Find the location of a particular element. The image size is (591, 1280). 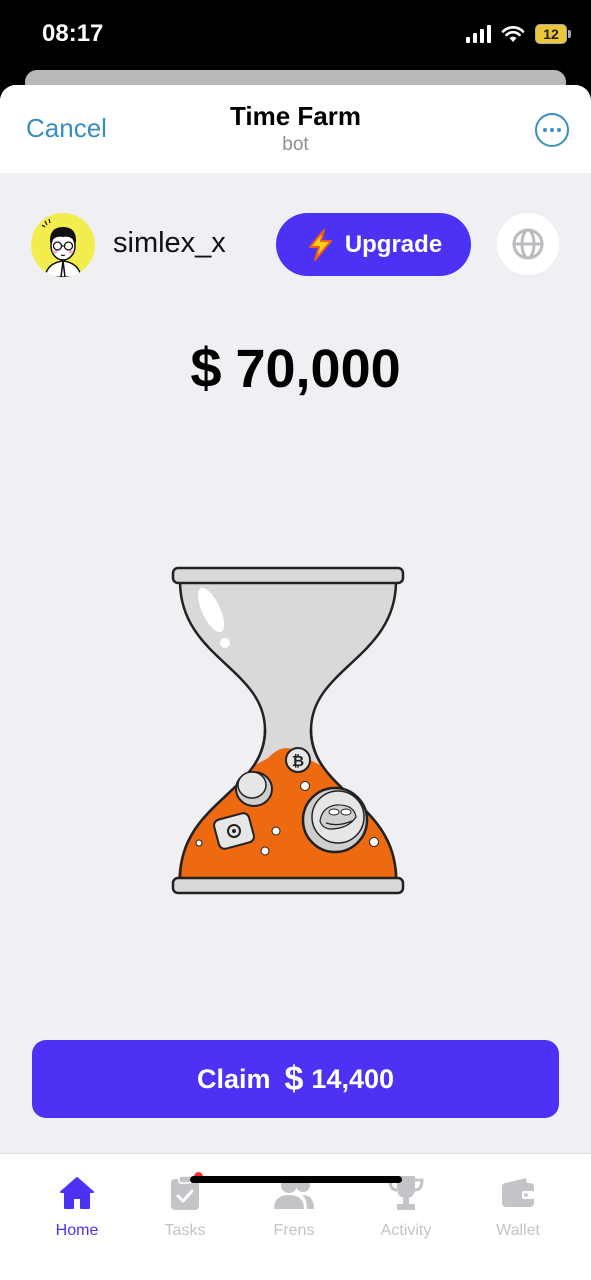

status-time: 08:17 is located at coordinates (73, 33).